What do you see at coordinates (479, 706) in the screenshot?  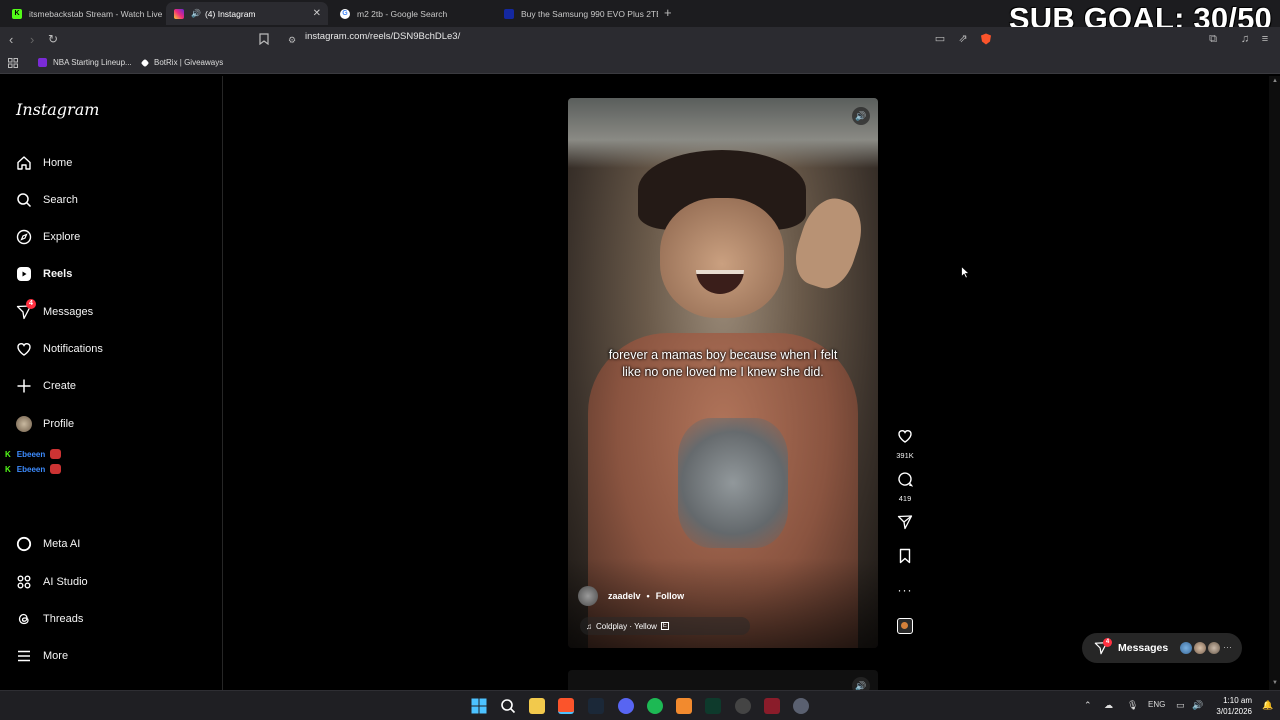 I see `windows-start-icon` at bounding box center [479, 706].